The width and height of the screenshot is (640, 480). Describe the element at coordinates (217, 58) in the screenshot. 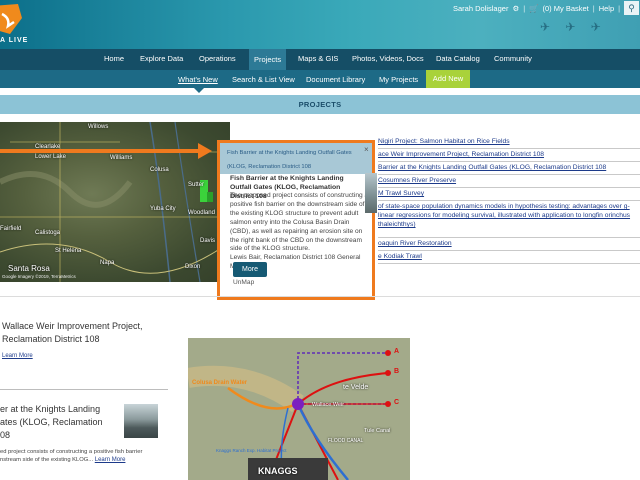

I see `nav-operations: Operations` at that location.